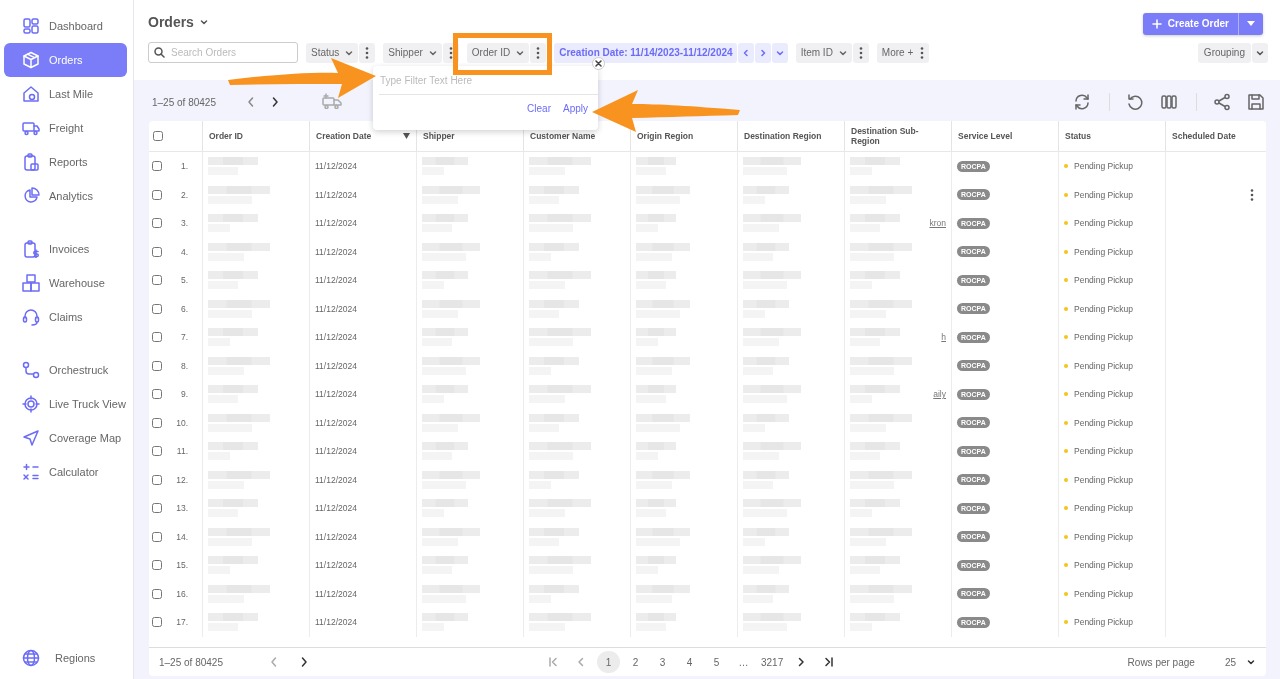  Describe the element at coordinates (332, 52) in the screenshot. I see `filter-chip: Status` at that location.